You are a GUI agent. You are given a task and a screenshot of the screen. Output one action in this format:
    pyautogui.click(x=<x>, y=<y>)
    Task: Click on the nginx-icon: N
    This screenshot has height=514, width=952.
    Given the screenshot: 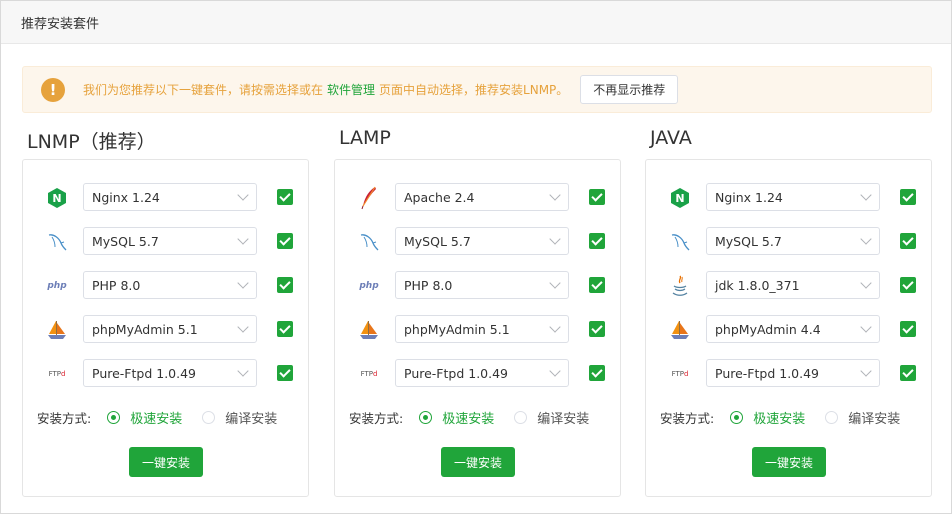 What is the action you would take?
    pyautogui.click(x=57, y=198)
    